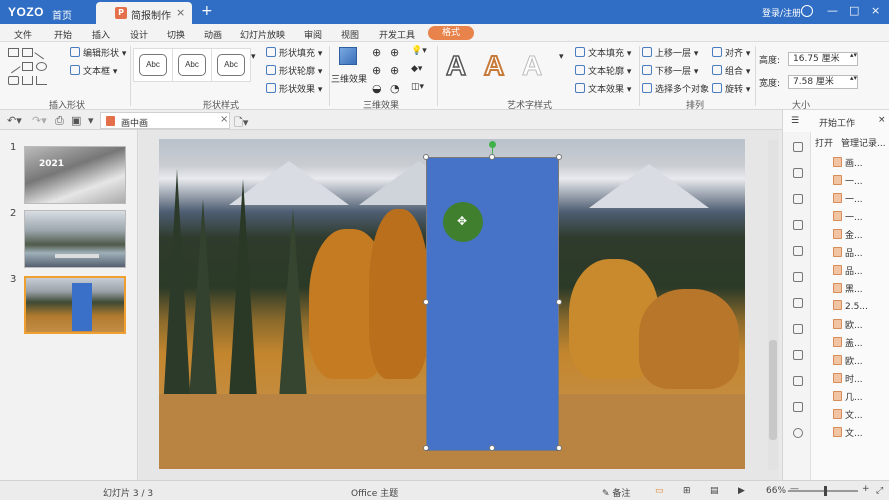 This screenshot has height=500, width=889. I want to click on sliders-icon, so click(798, 173).